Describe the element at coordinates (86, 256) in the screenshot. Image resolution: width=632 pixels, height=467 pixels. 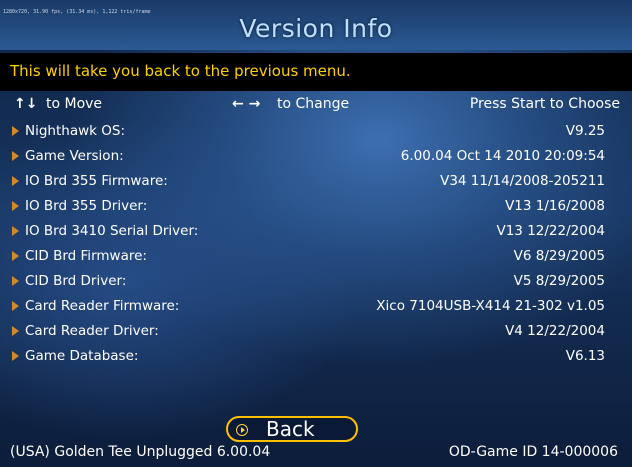
I see `item-label: CID Brd Firmware:` at that location.